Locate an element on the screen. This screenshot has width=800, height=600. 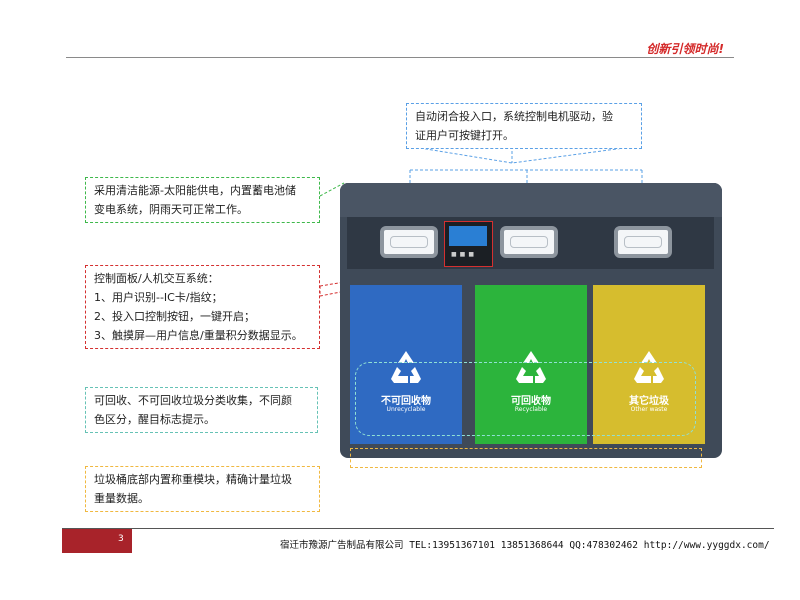
touch-screen is located at coordinates (468, 236).